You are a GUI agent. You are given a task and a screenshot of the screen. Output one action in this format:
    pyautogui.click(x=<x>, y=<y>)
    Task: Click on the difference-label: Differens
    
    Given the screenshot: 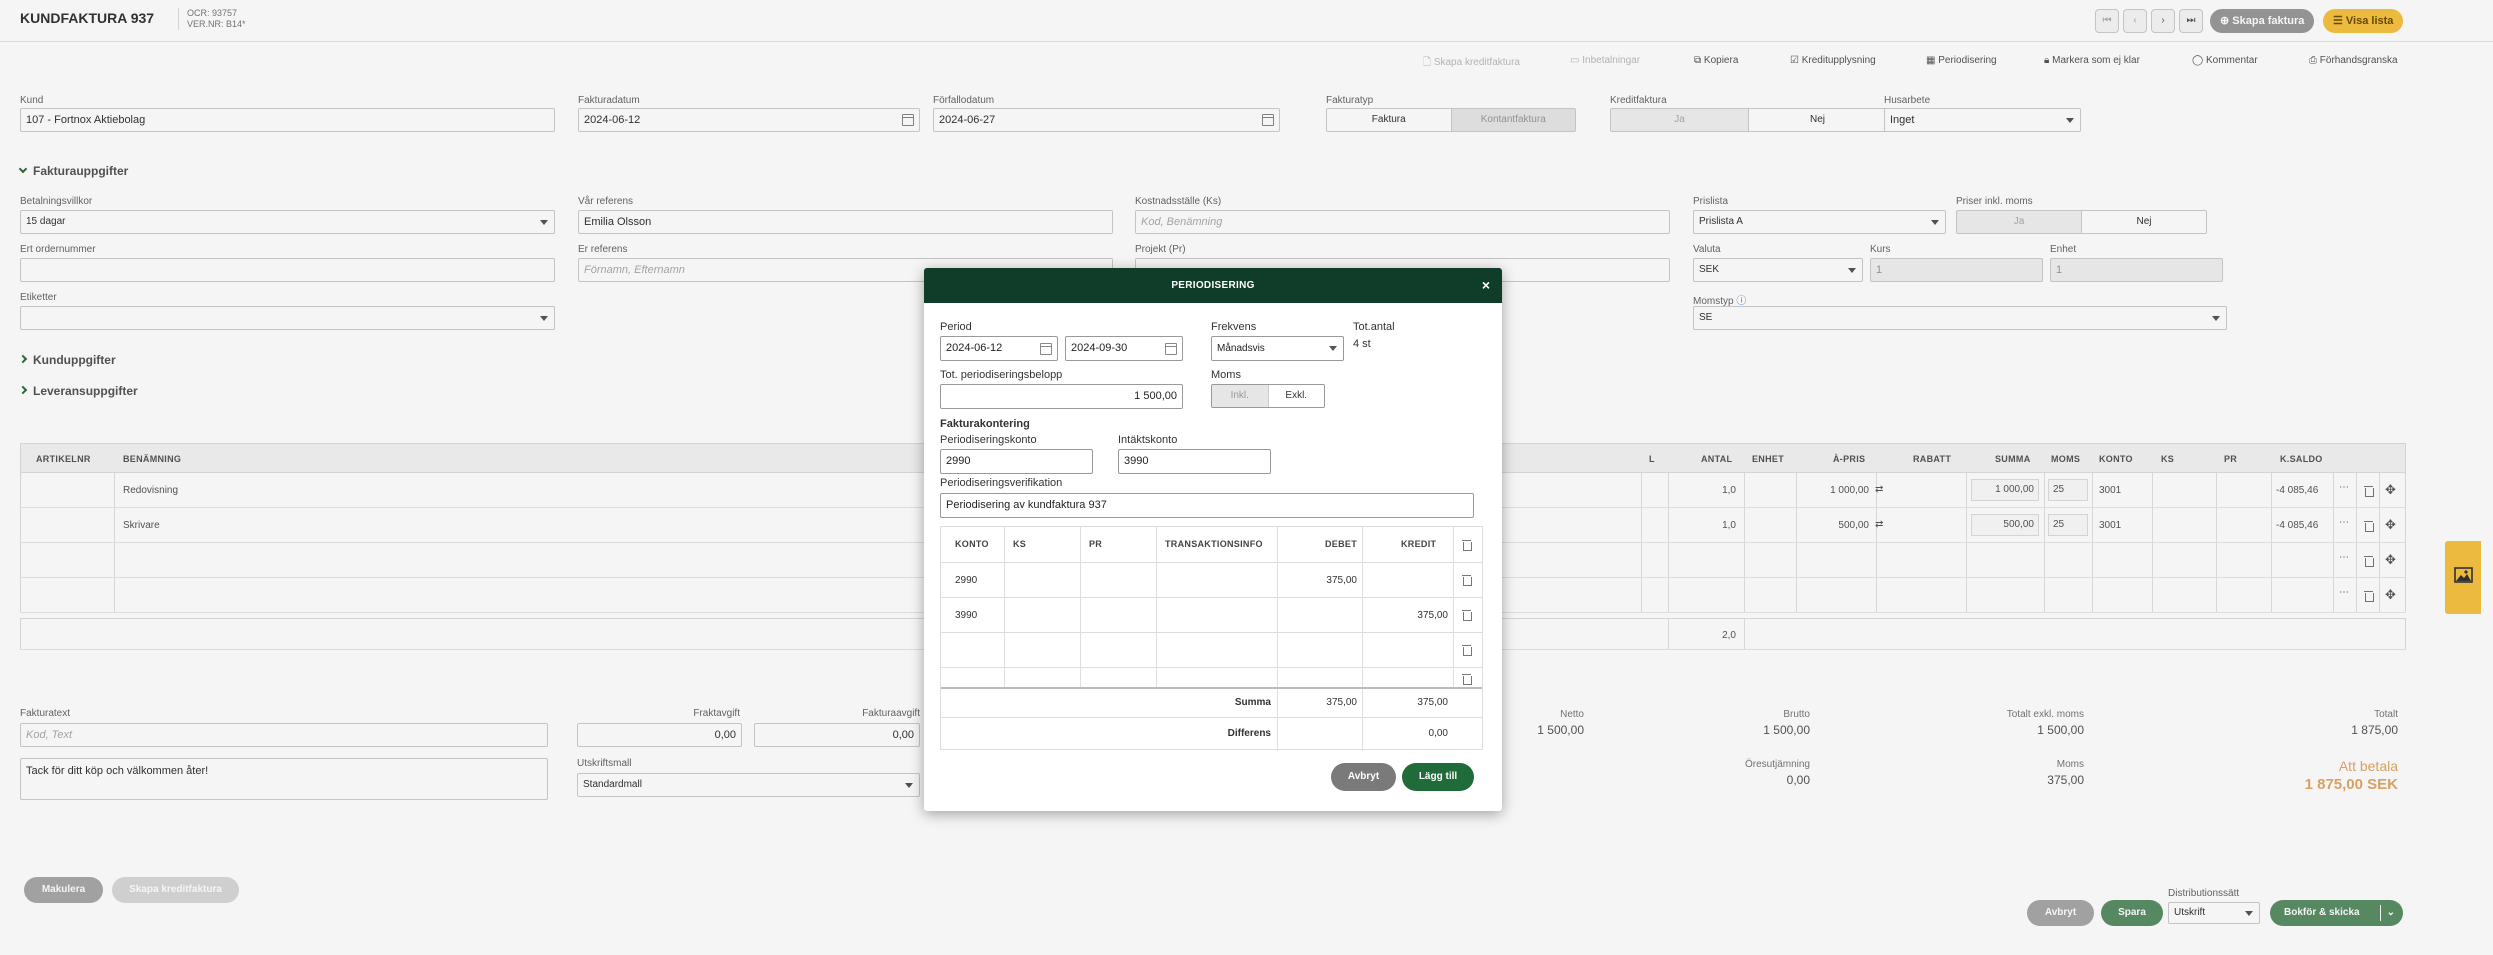 What is the action you would take?
    pyautogui.click(x=1249, y=733)
    